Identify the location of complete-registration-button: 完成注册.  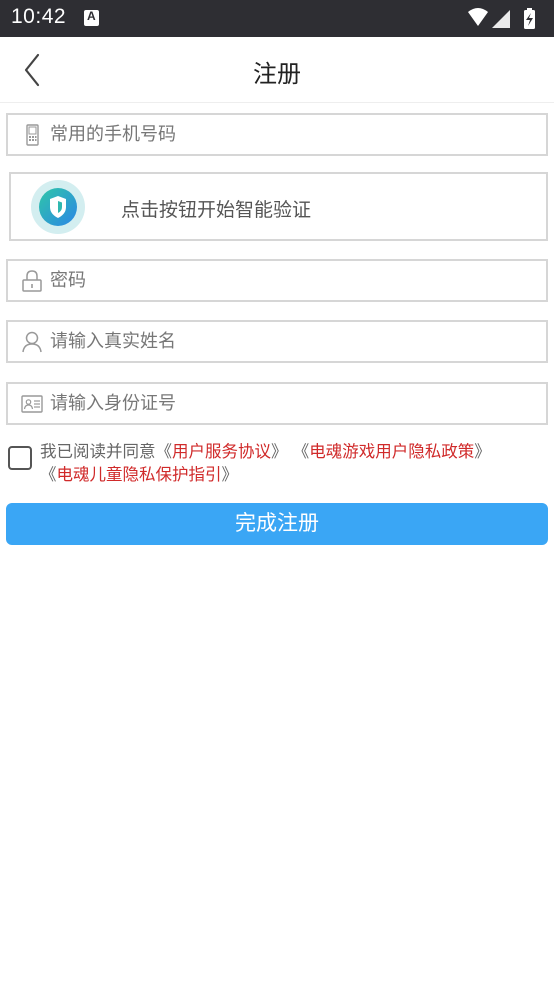
(277, 524).